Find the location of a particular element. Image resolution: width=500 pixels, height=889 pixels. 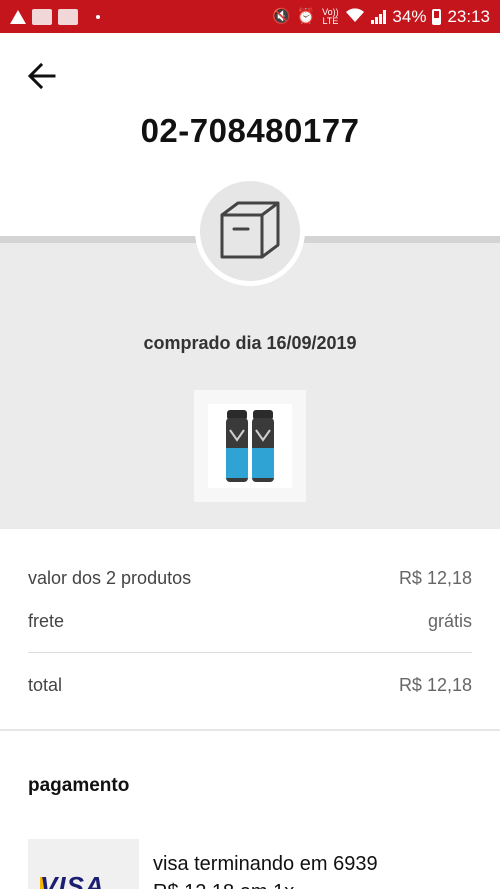

summary-divider is located at coordinates (250, 652).